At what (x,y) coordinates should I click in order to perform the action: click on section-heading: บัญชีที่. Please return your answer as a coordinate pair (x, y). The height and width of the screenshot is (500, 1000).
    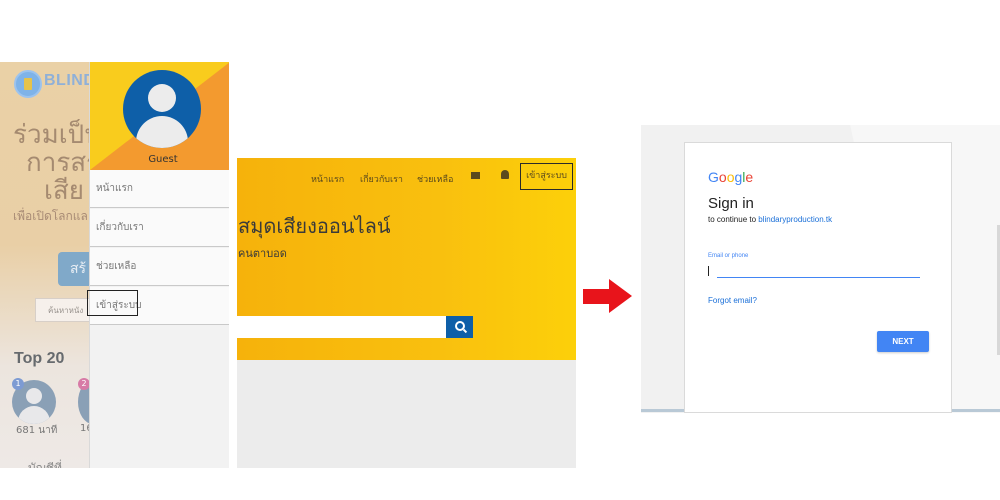
    Looking at the image, I should click on (45, 464).